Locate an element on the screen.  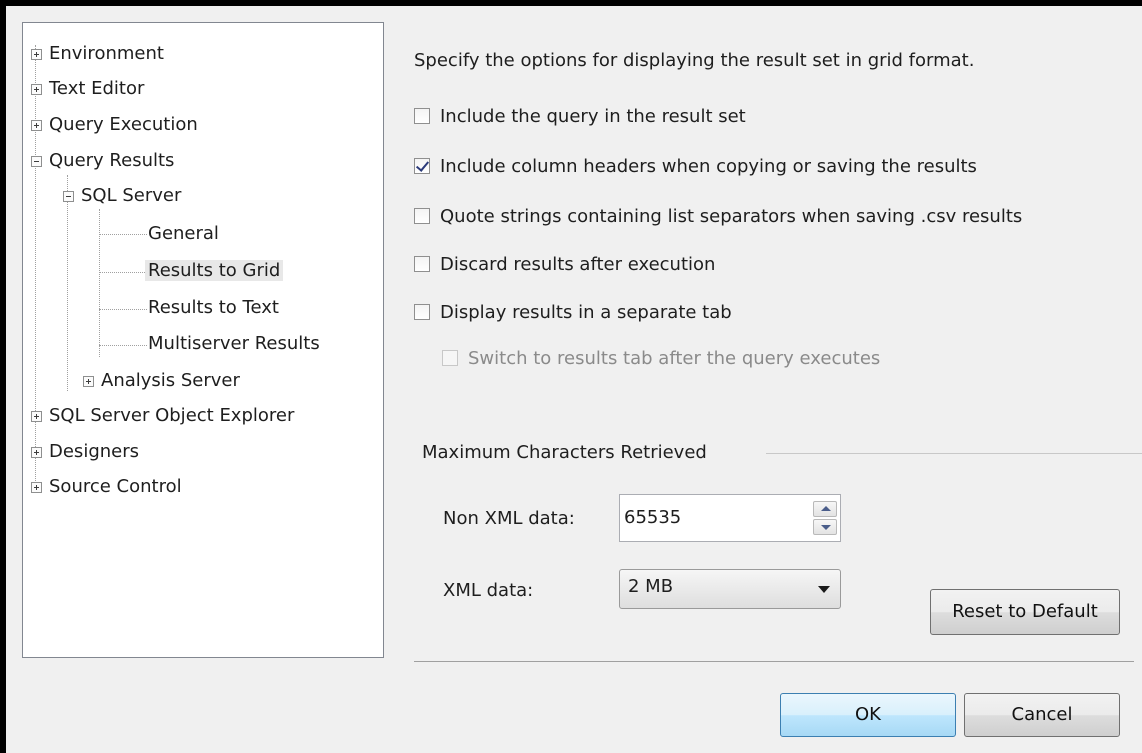
tree-item-label: Query Results is located at coordinates (112, 160).